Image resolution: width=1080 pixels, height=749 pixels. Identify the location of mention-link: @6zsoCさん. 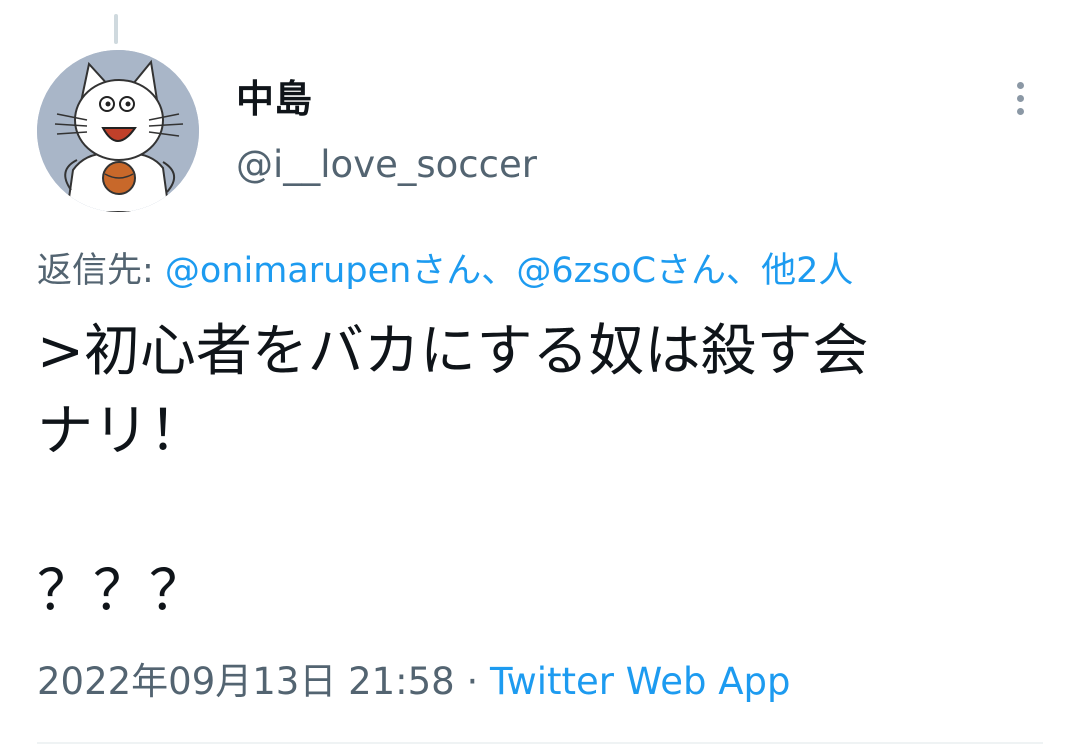
(621, 271).